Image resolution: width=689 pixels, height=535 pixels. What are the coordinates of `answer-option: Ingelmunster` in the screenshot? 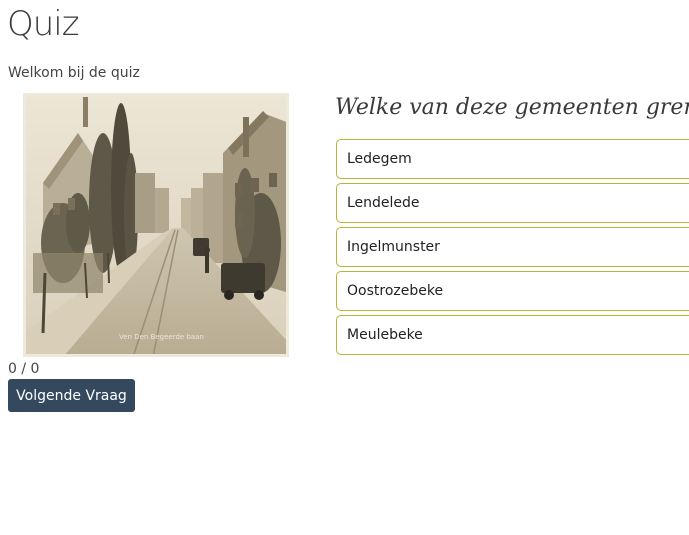 It's located at (512, 247).